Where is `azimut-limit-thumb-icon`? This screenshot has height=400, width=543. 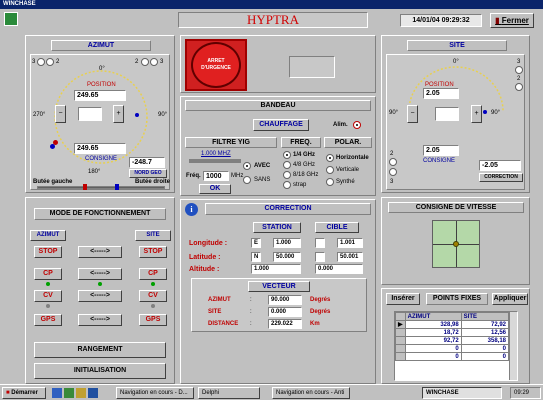
azimut-limit-thumb-icon is located at coordinates (85, 187).